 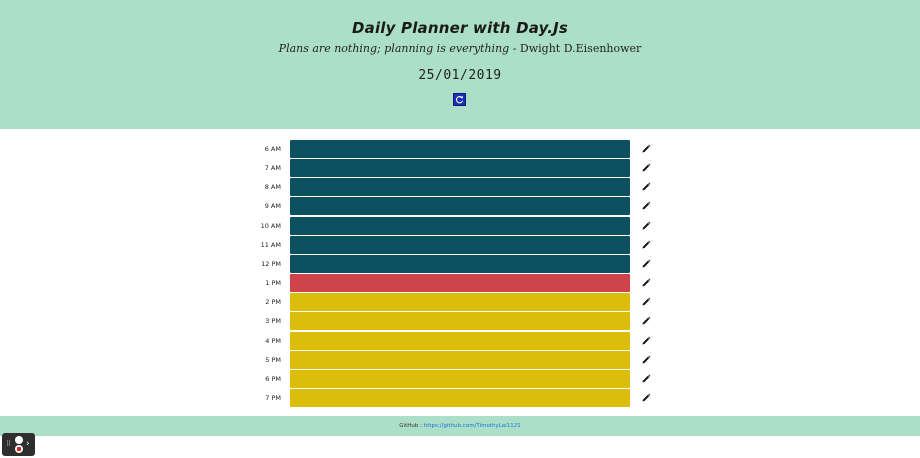 I want to click on time-block-row: 10 AM, so click(x=460, y=226).